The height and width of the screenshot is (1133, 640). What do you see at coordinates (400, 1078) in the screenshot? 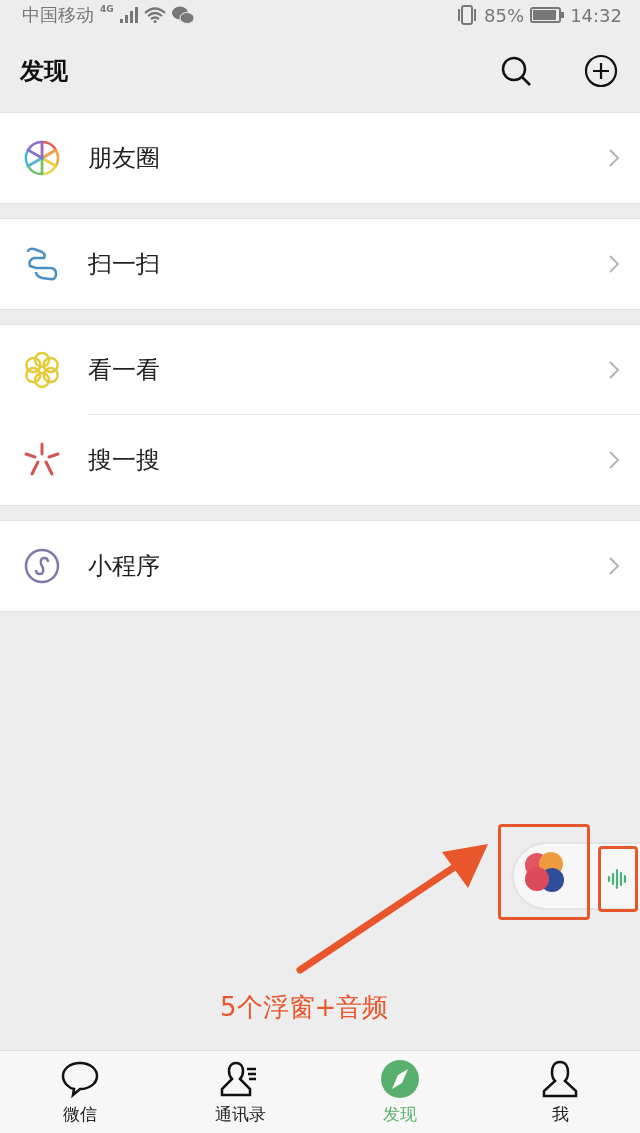
I see `compass-icon` at bounding box center [400, 1078].